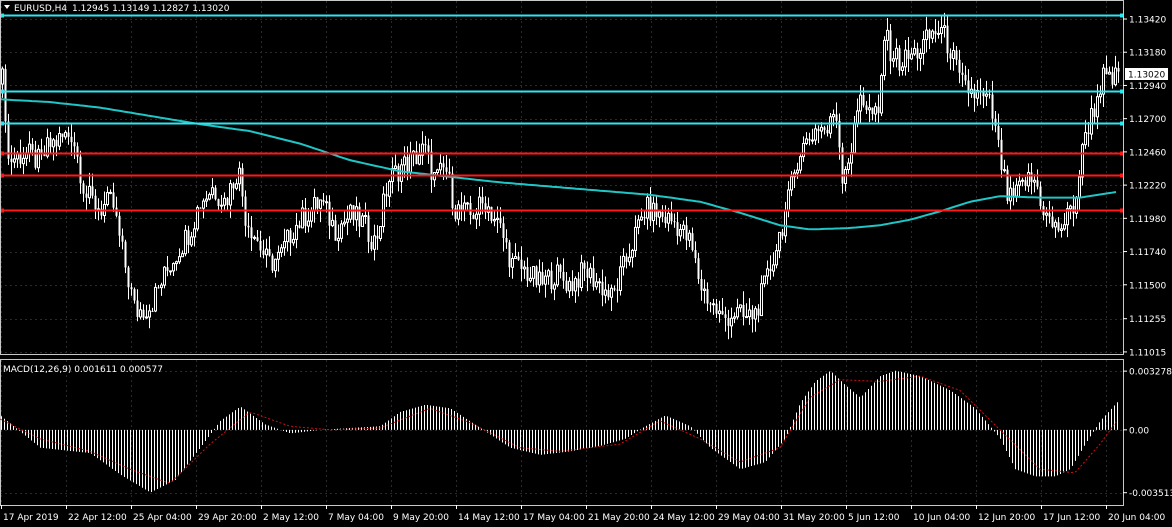 The image size is (1172, 527). What do you see at coordinates (684, 518) in the screenshot?
I see `time-tick-label: 24 May 12:00` at bounding box center [684, 518].